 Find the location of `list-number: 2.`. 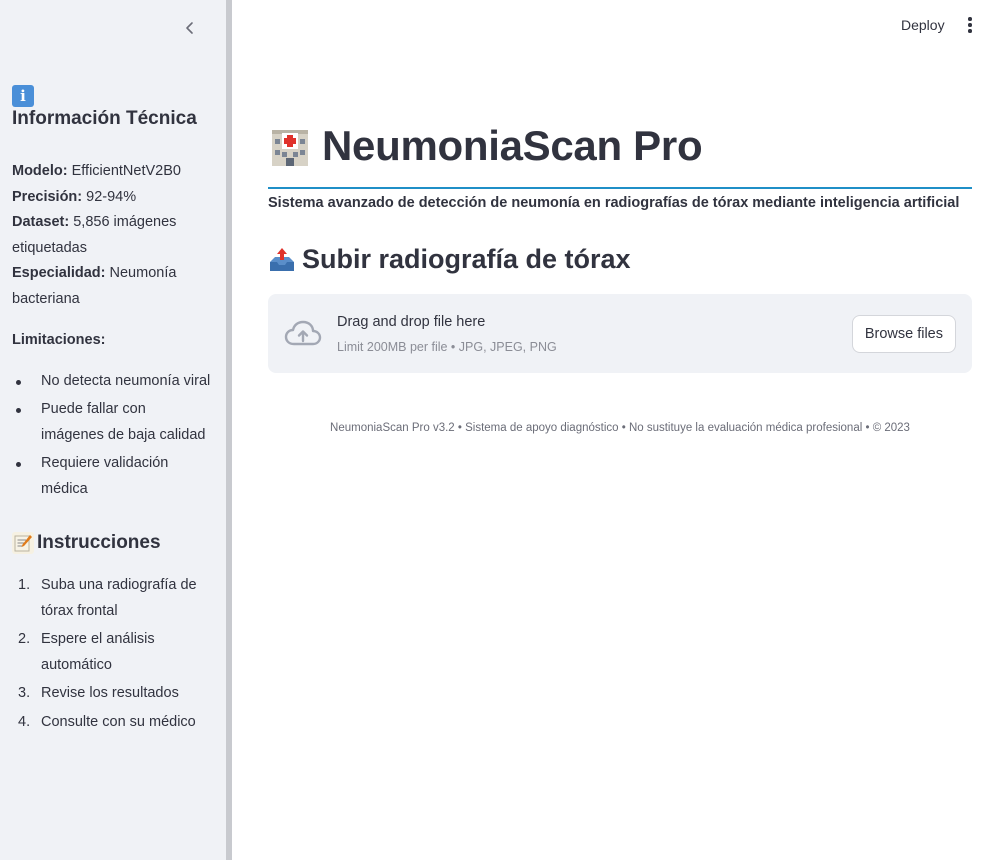

list-number: 2. is located at coordinates (24, 639).